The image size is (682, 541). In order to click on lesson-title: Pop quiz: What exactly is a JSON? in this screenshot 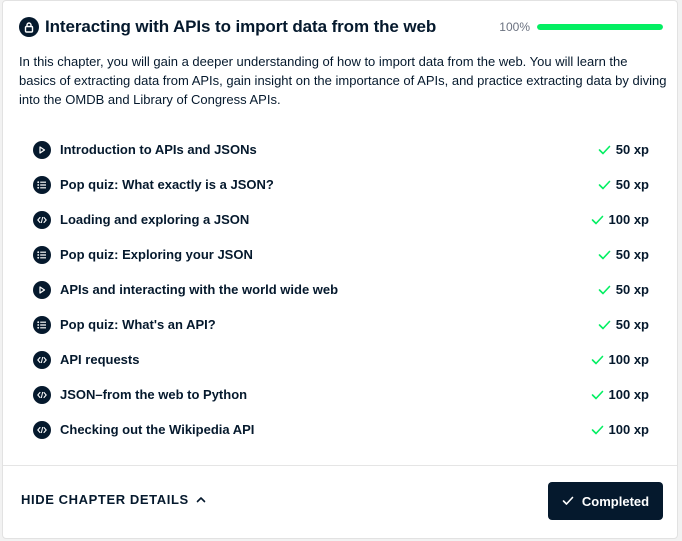, I will do `click(167, 184)`.